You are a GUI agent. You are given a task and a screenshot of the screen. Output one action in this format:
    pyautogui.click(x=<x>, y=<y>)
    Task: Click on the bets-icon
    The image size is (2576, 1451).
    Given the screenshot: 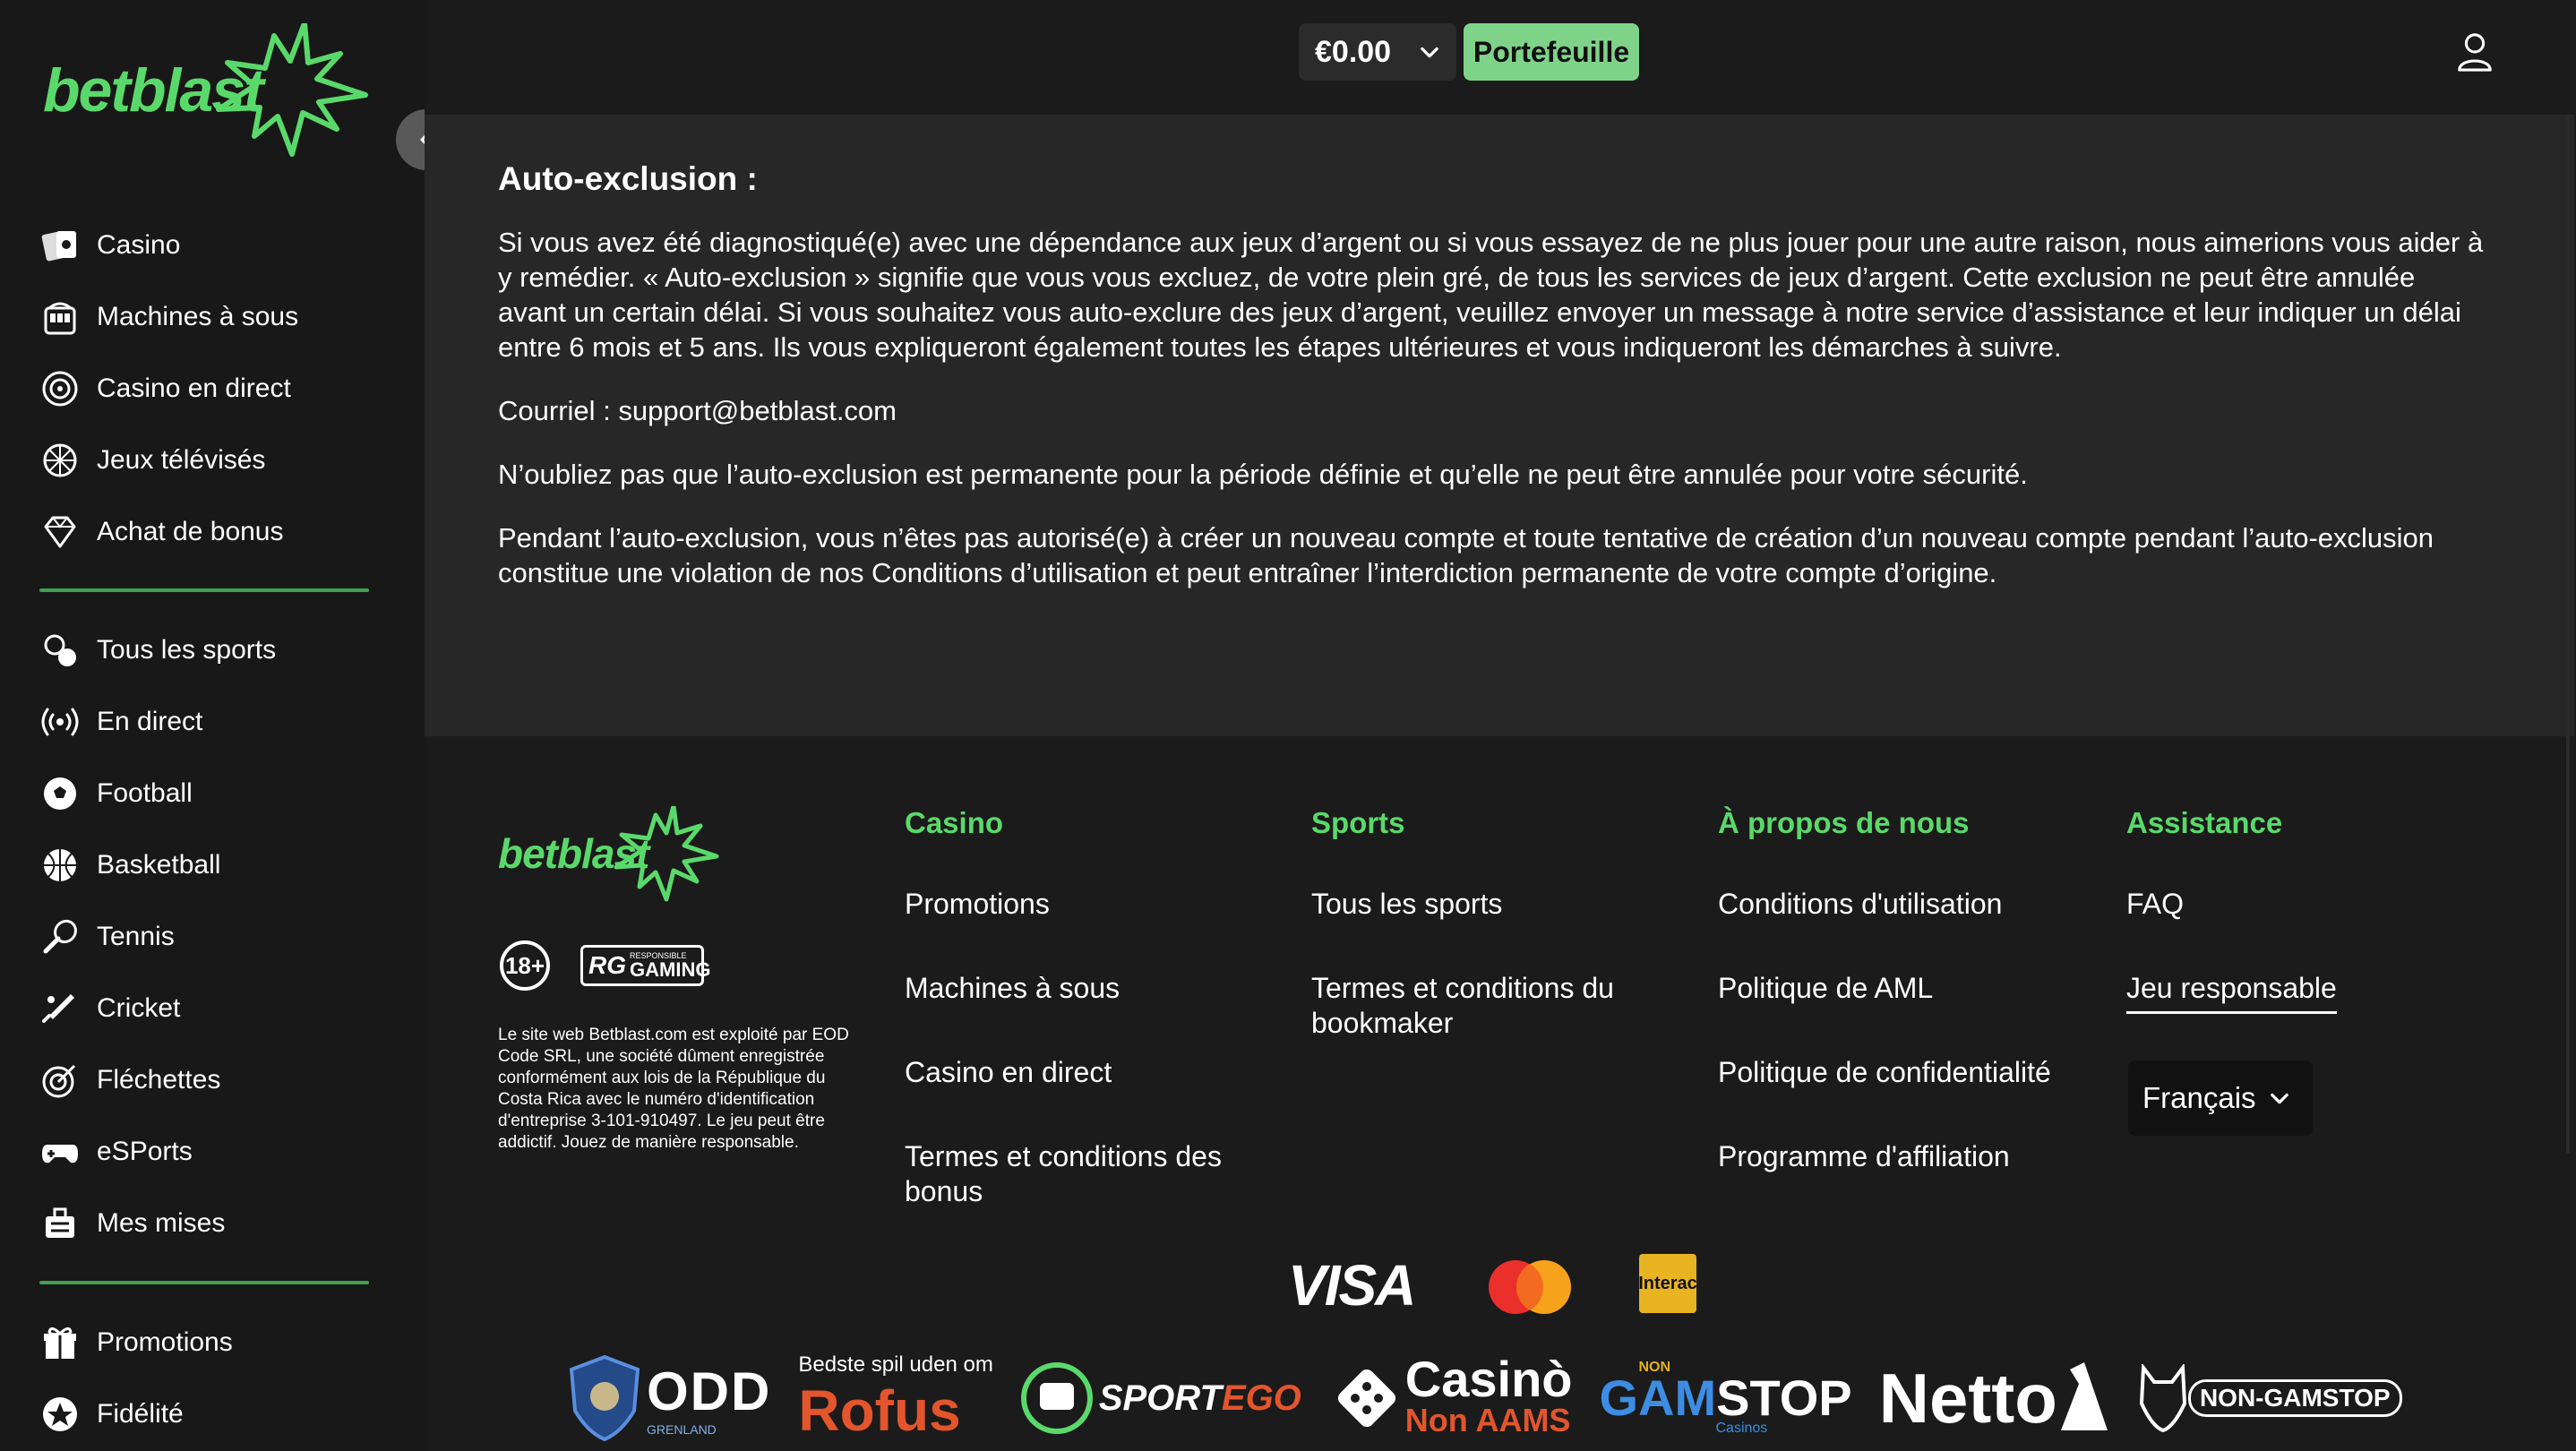 What is the action you would take?
    pyautogui.click(x=60, y=1223)
    